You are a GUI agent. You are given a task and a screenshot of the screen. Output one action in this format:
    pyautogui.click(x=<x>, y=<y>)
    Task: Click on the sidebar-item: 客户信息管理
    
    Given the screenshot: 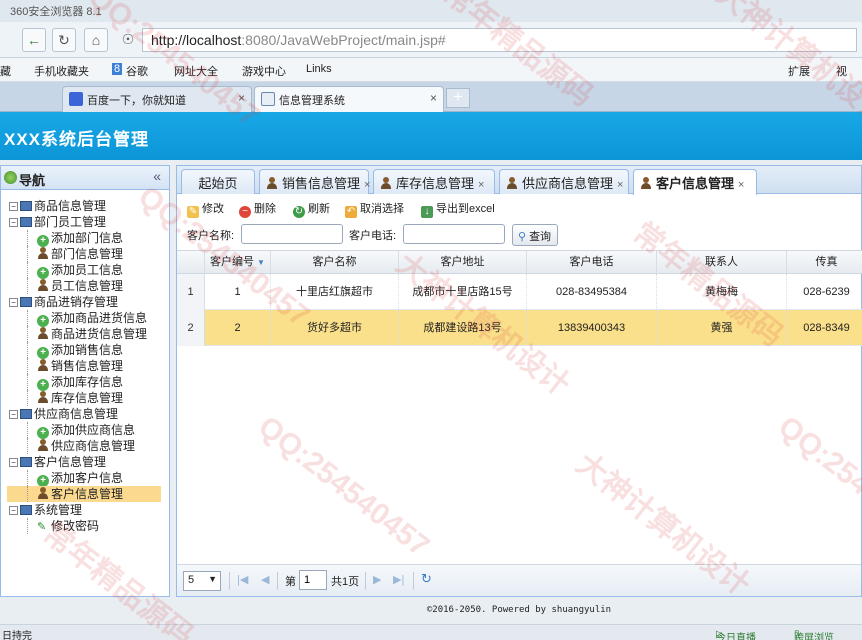 What is the action you would take?
    pyautogui.click(x=84, y=494)
    